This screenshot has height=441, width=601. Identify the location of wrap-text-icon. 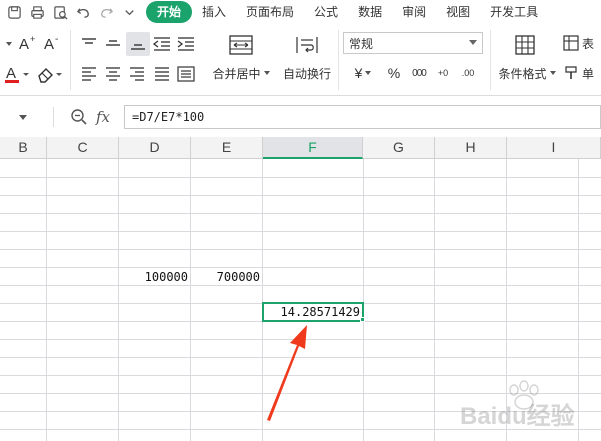
(307, 45).